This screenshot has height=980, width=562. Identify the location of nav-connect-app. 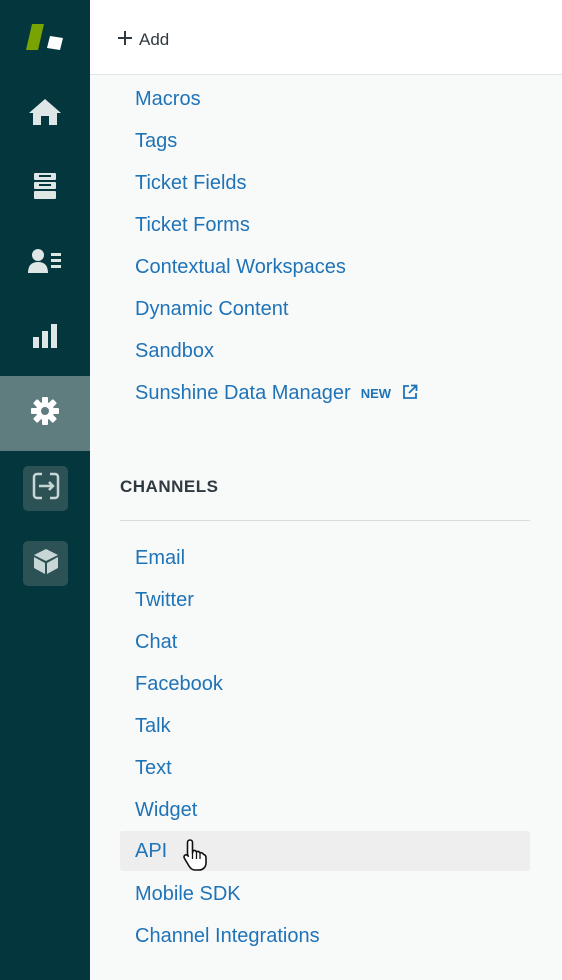
(45, 488).